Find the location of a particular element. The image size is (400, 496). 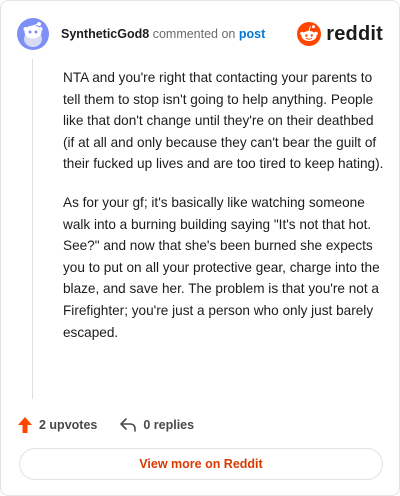

reply-arrow-icon is located at coordinates (128, 425).